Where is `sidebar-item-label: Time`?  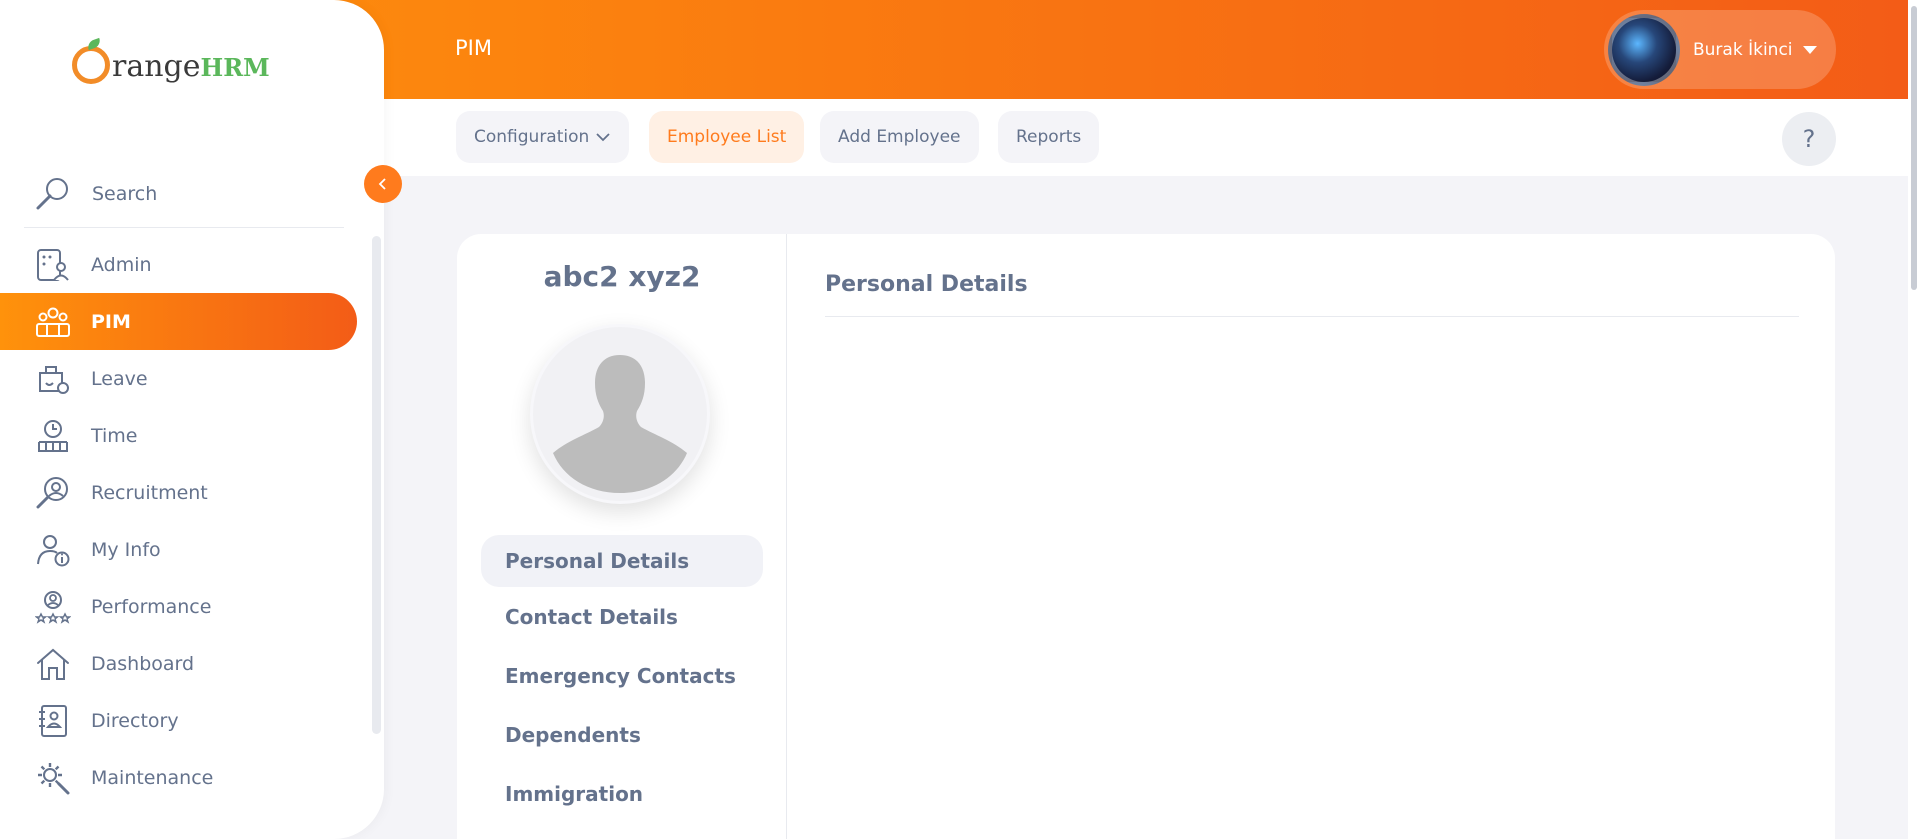
sidebar-item-label: Time is located at coordinates (114, 435).